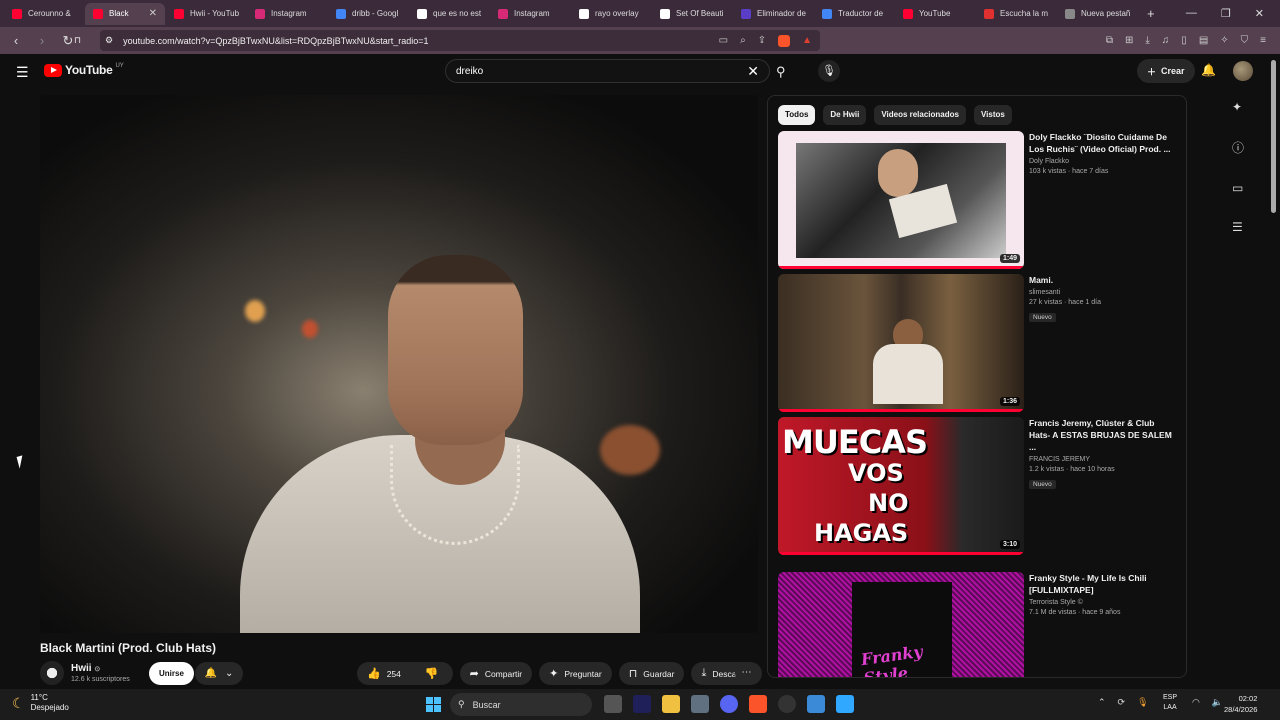 This screenshot has width=1280, height=720. Describe the element at coordinates (1129, 40) in the screenshot. I see `translate-icon: ⊞` at that location.